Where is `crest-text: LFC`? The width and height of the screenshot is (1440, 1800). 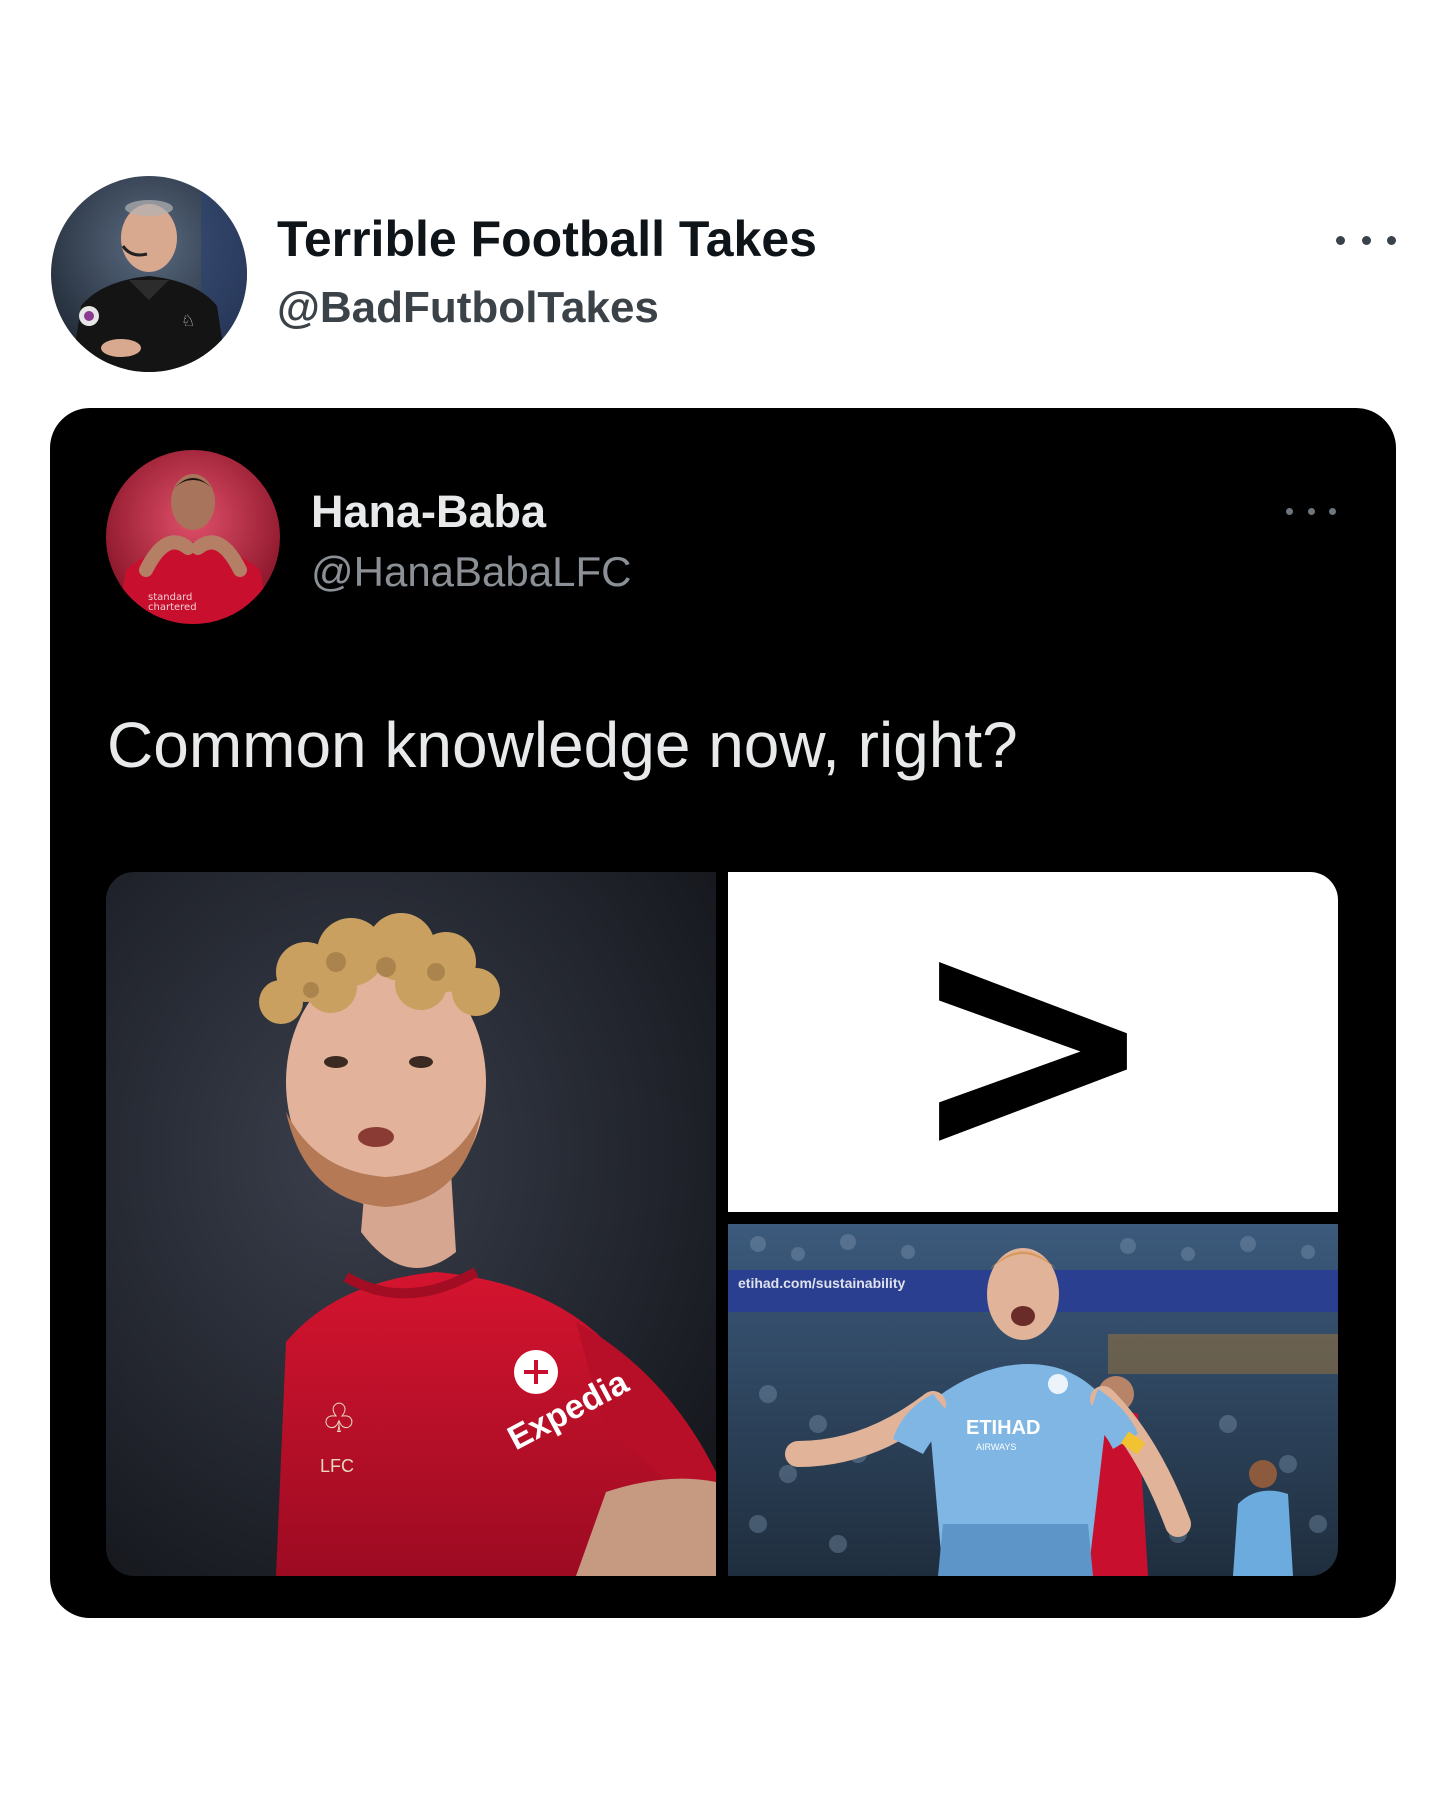 crest-text: LFC is located at coordinates (337, 1466).